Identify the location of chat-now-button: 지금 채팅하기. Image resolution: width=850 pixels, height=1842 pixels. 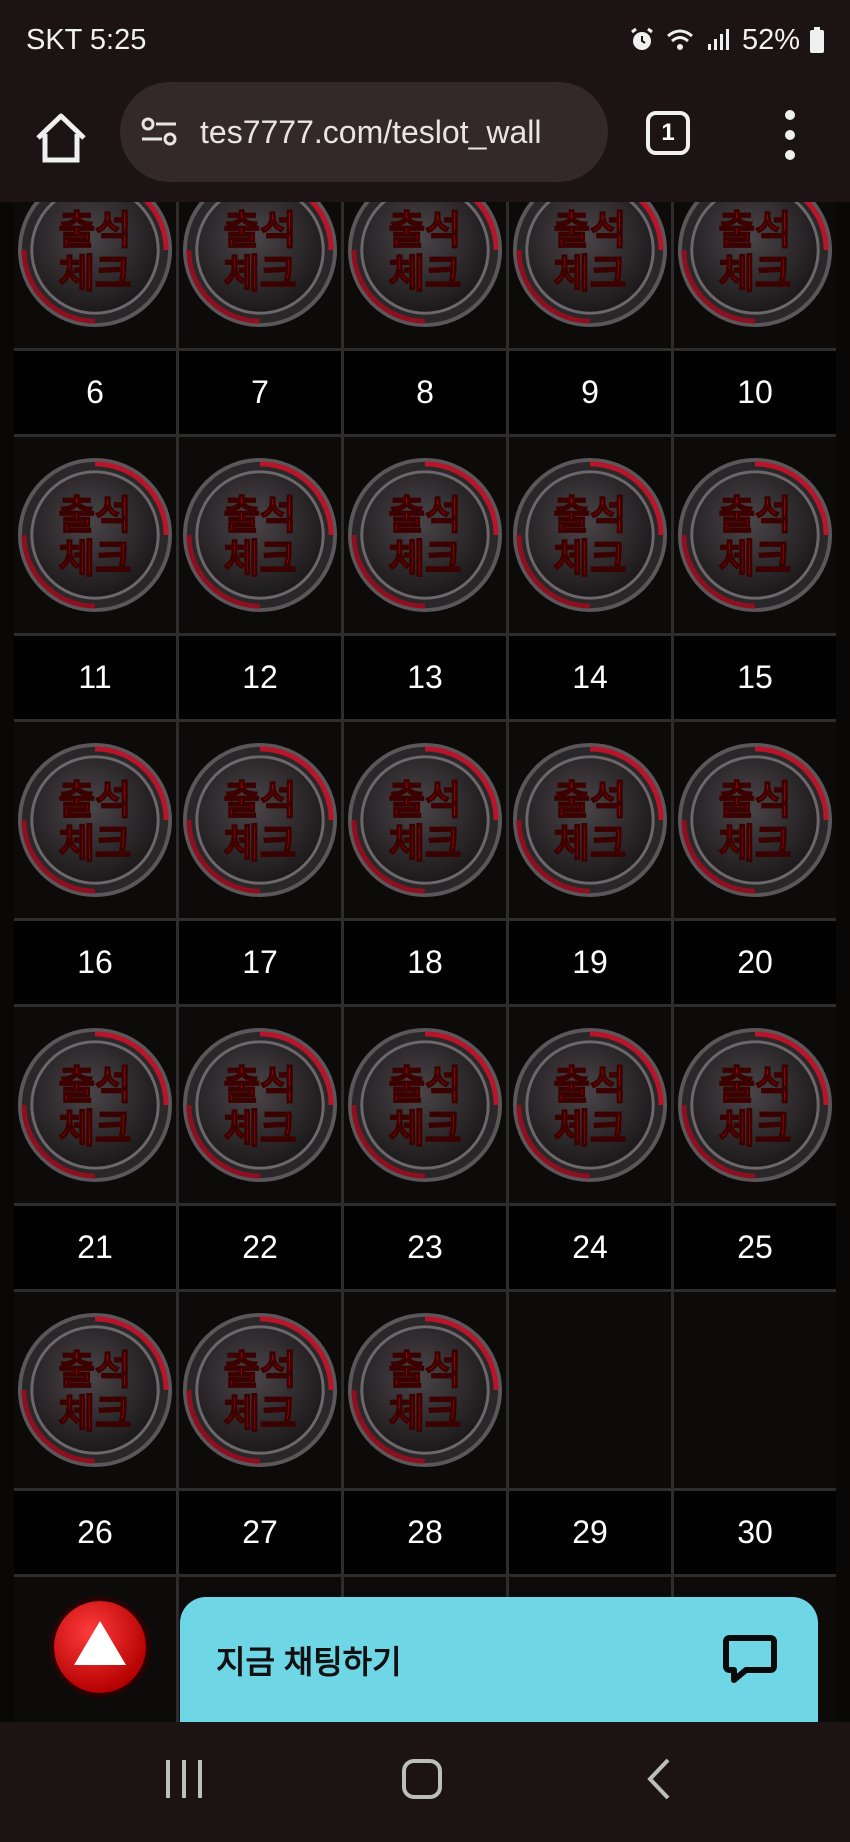
(499, 1659).